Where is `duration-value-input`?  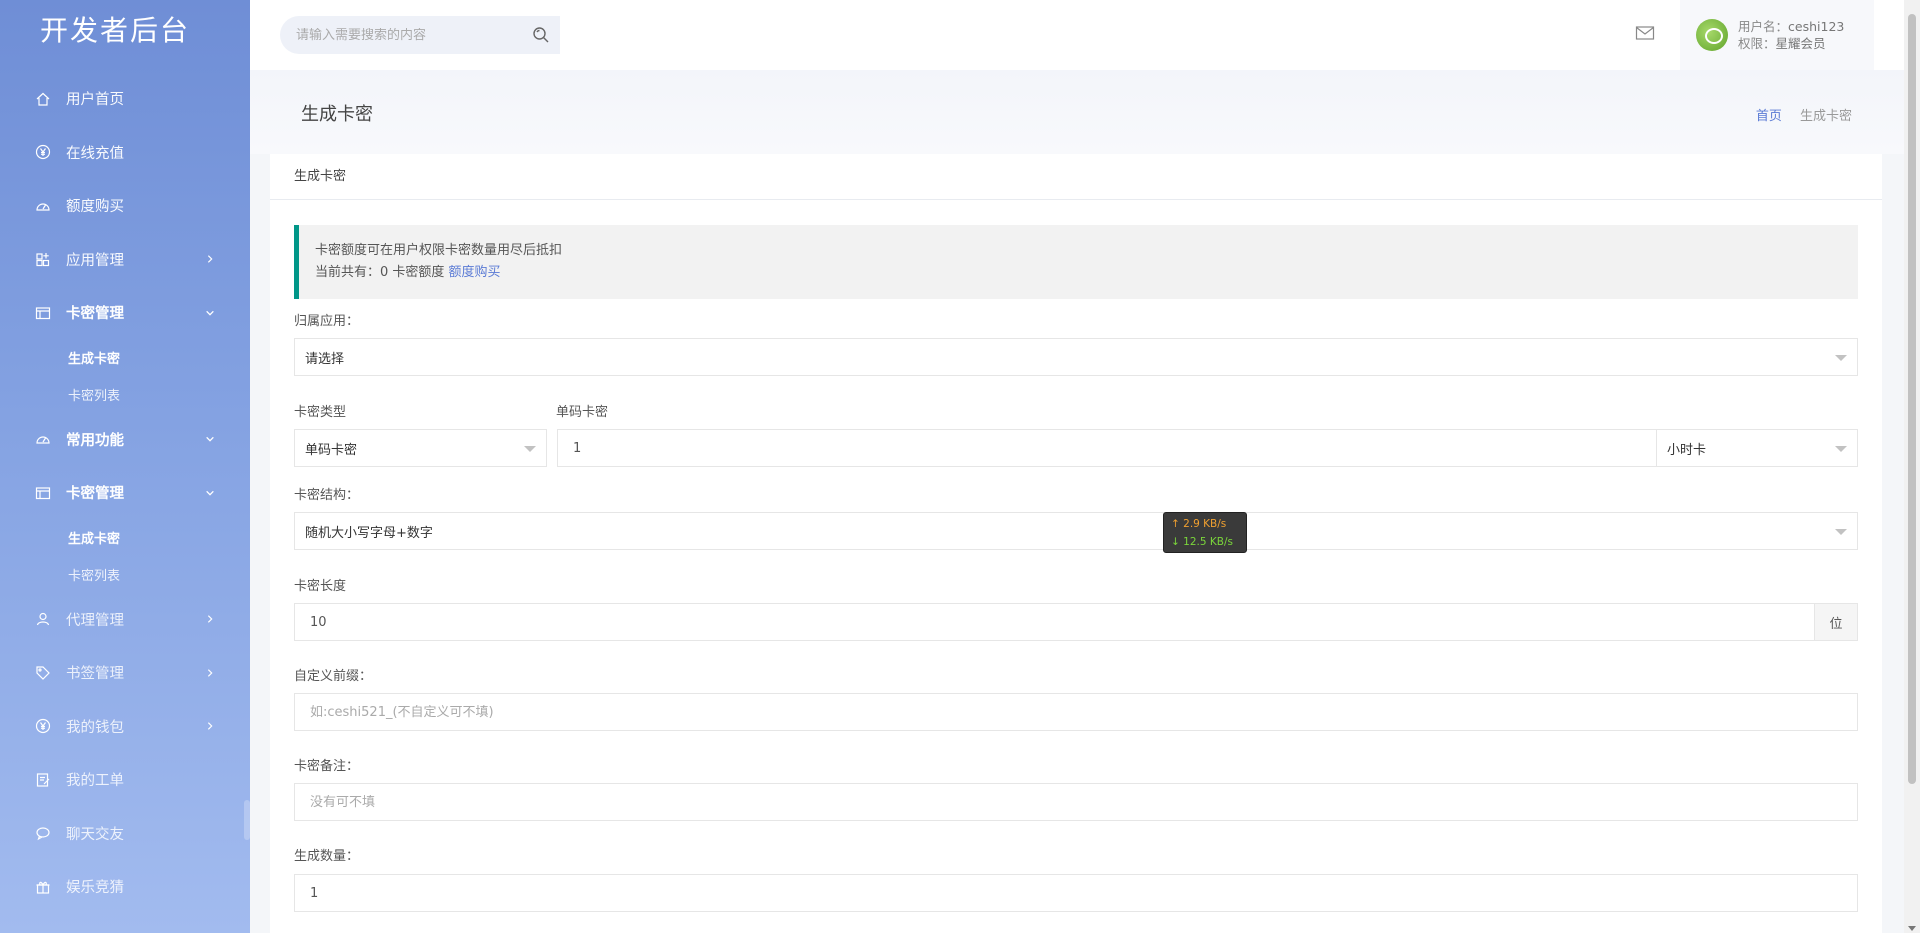
duration-value-input is located at coordinates (1112, 448).